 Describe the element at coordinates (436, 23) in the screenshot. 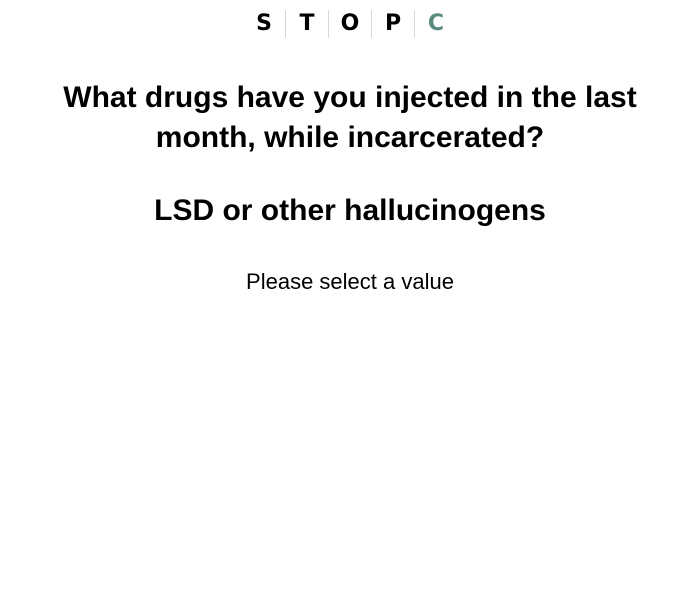

I see `logo-letter-c: C` at that location.